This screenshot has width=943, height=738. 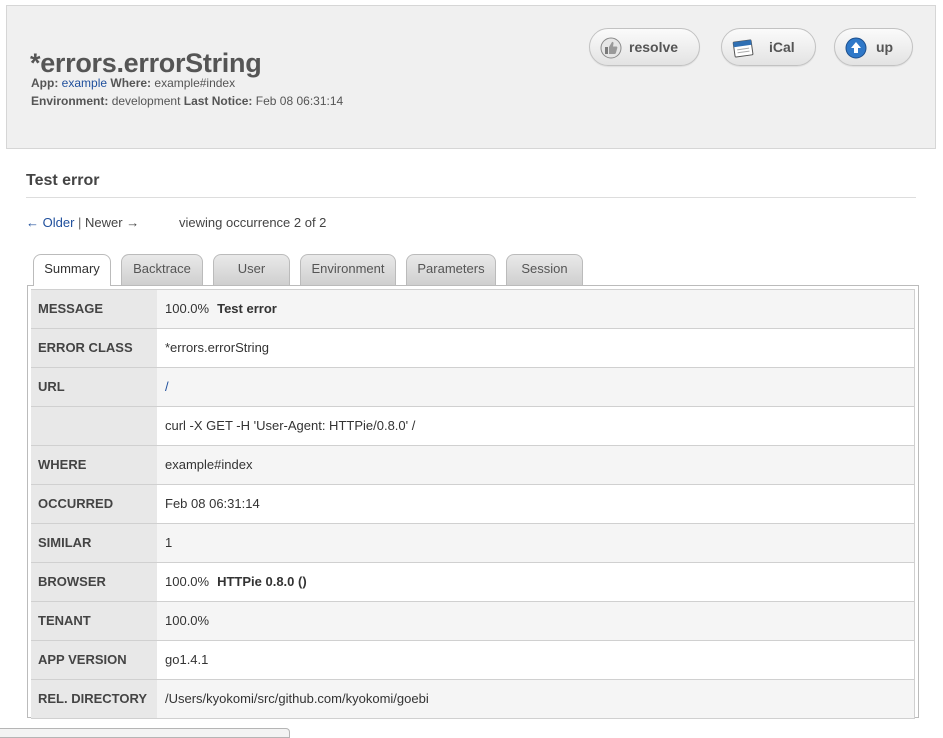 What do you see at coordinates (146, 101) in the screenshot?
I see `environment-value: development` at bounding box center [146, 101].